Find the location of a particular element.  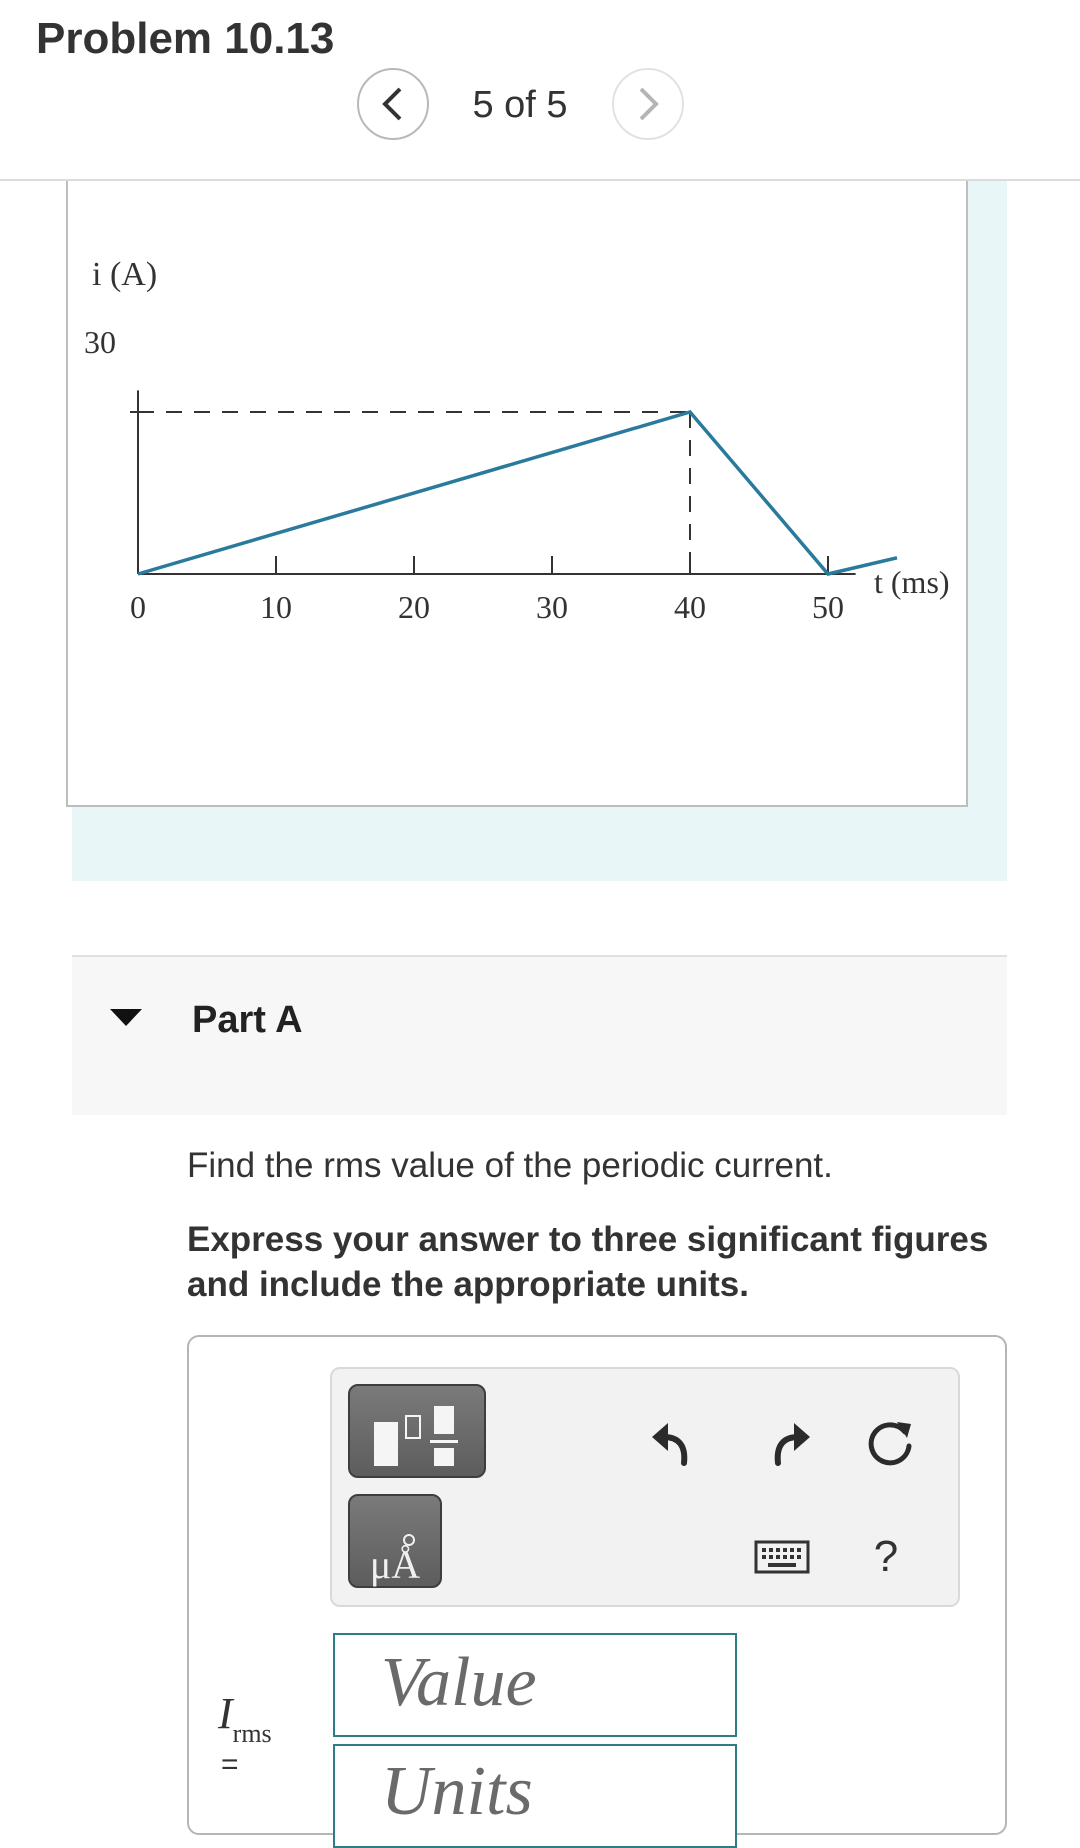

reset-icon is located at coordinates (890, 1443).